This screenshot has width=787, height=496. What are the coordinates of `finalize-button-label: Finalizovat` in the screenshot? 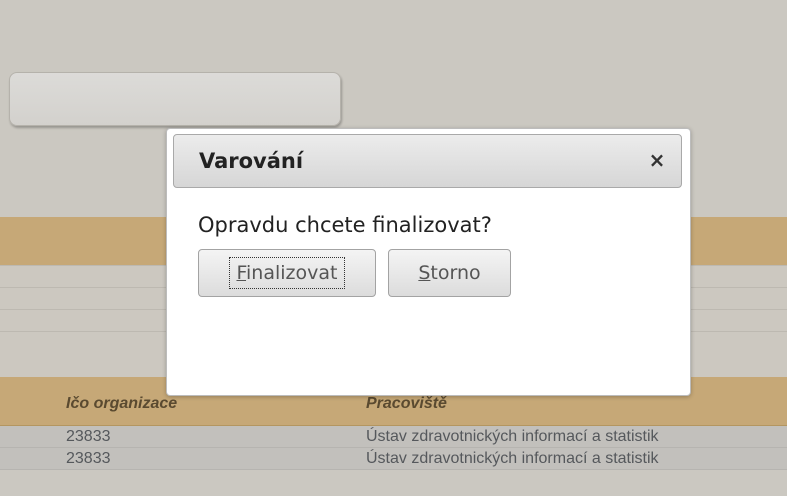 It's located at (287, 273).